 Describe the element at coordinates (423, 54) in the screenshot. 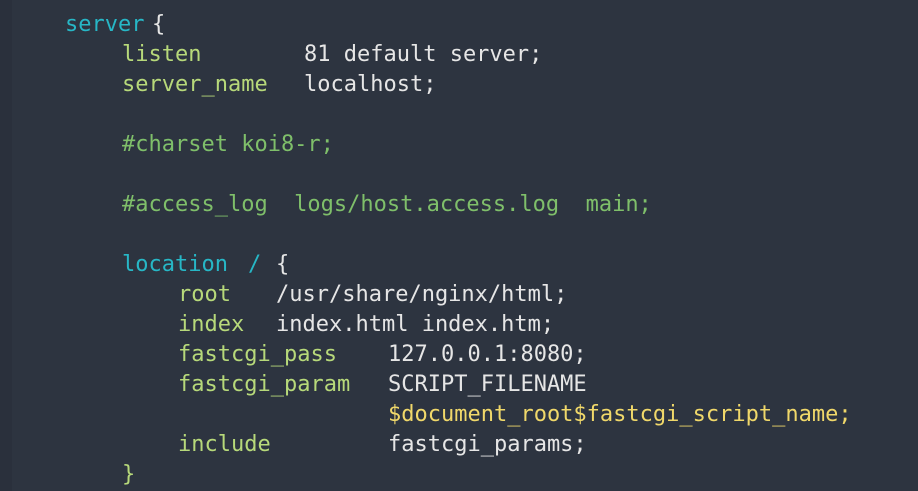

I see `listen-value: 81 default server;` at that location.